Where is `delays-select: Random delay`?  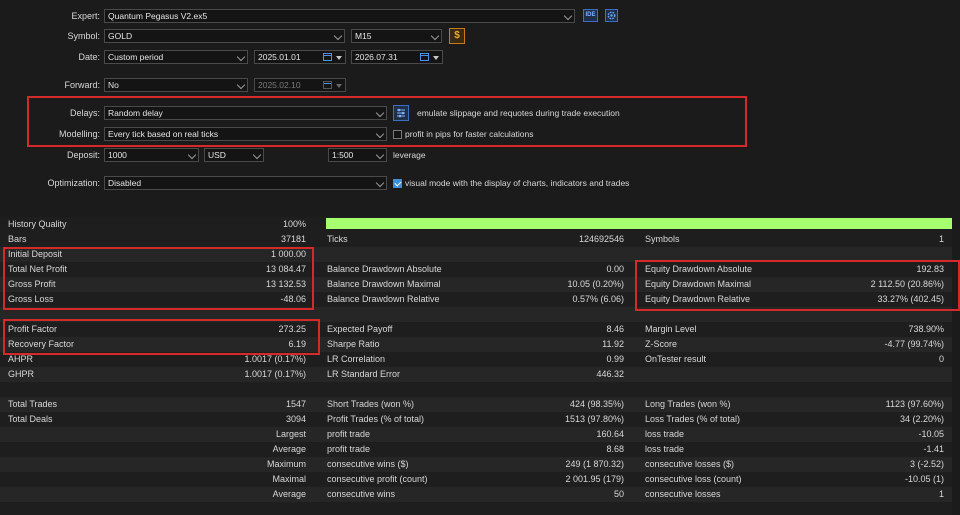 delays-select: Random delay is located at coordinates (245, 113).